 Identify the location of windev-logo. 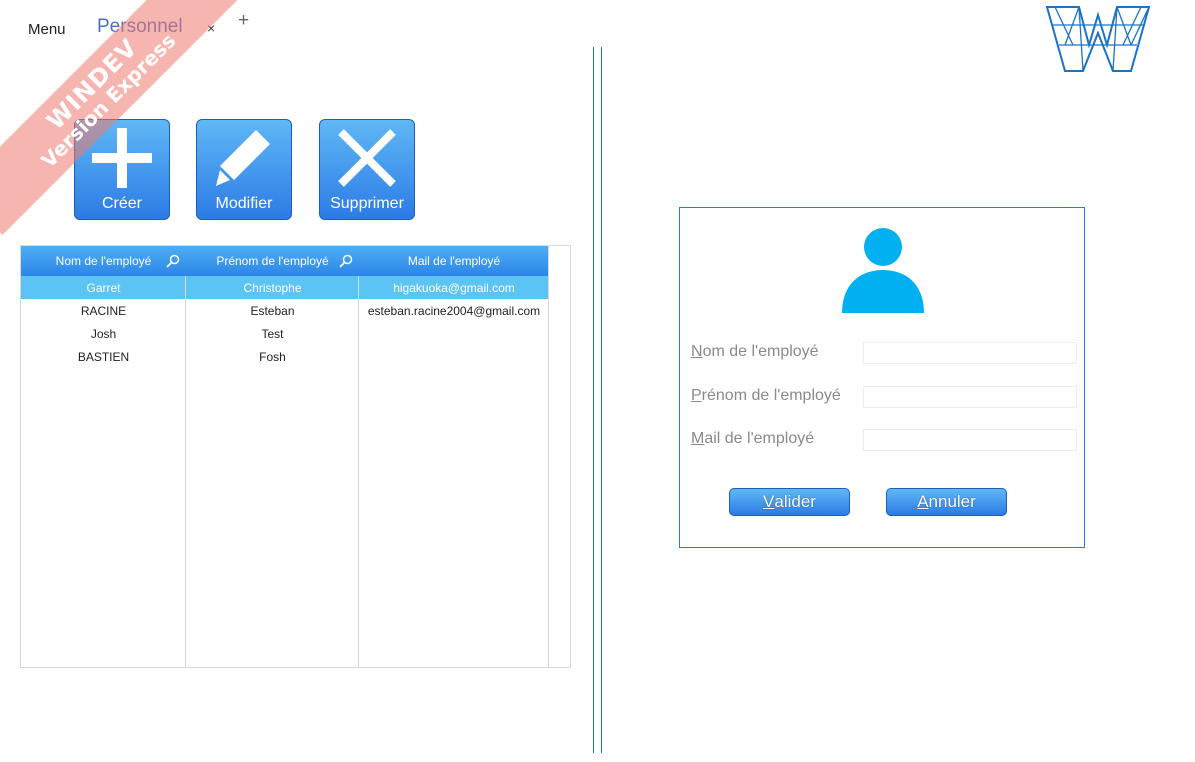
(1098, 39).